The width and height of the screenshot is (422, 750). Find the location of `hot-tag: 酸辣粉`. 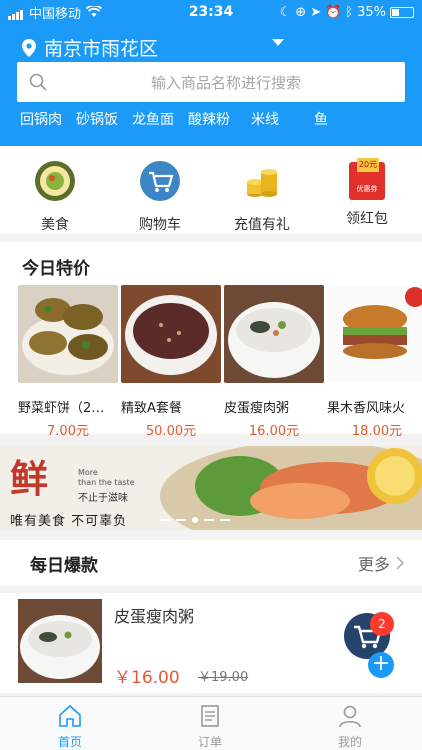

hot-tag: 酸辣粉 is located at coordinates (209, 119).